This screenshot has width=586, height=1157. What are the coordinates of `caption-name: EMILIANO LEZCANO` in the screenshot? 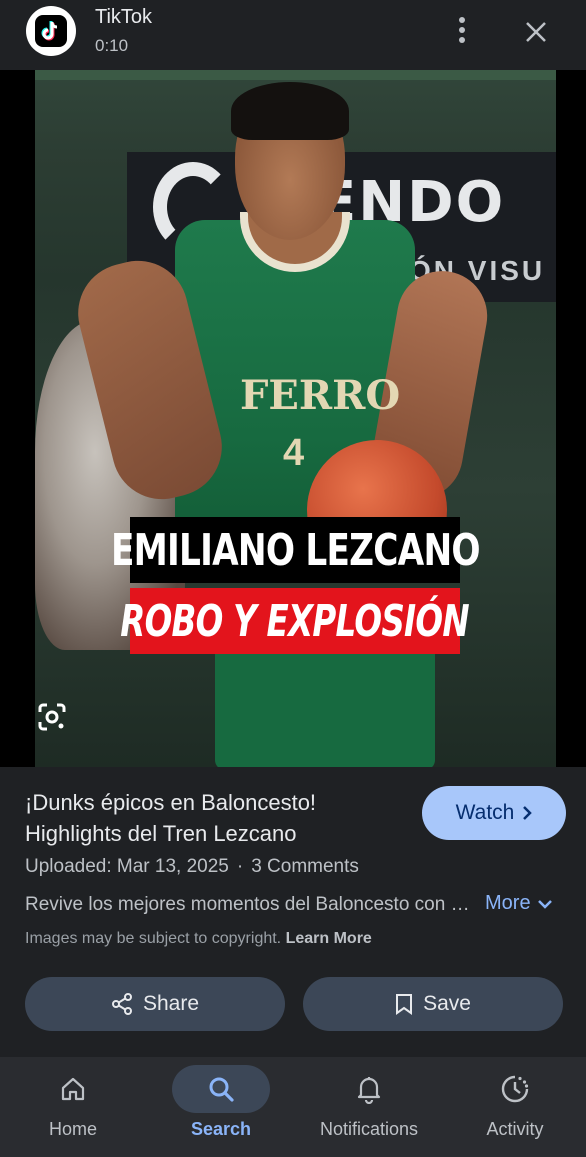 It's located at (295, 550).